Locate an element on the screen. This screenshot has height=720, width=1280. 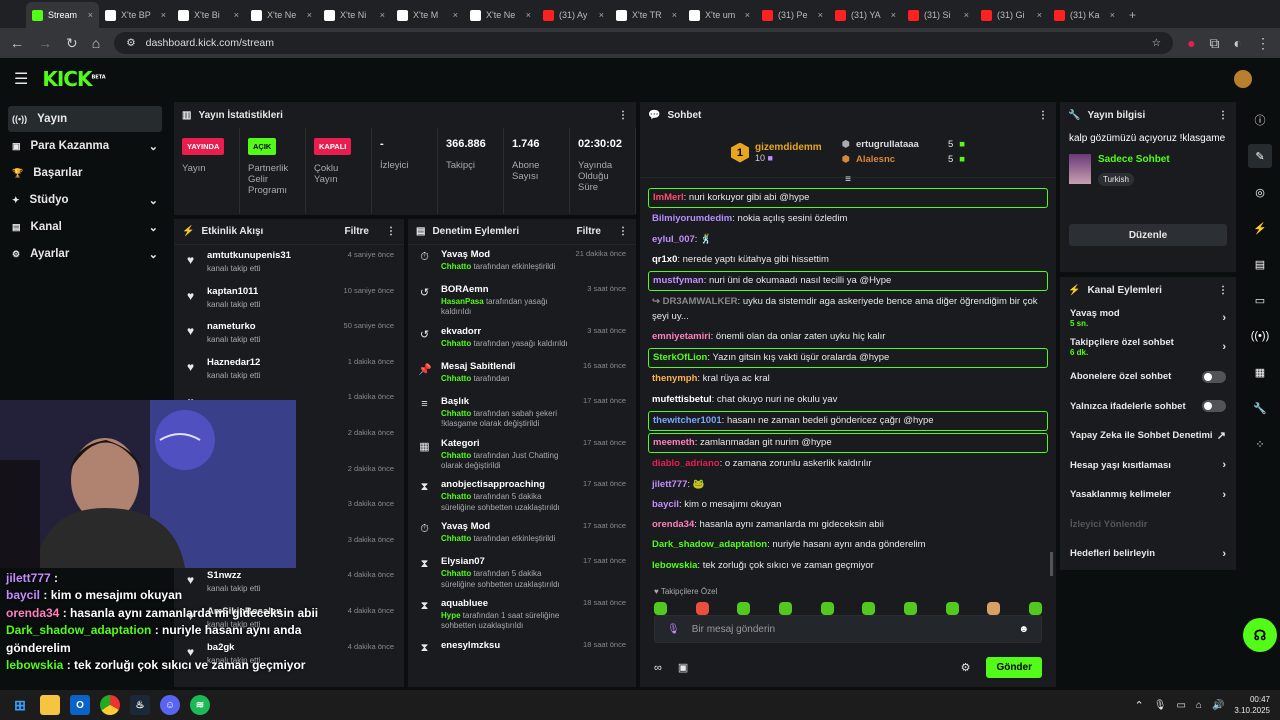
browser-tab: X'te Ni × is located at coordinates (354, 15).